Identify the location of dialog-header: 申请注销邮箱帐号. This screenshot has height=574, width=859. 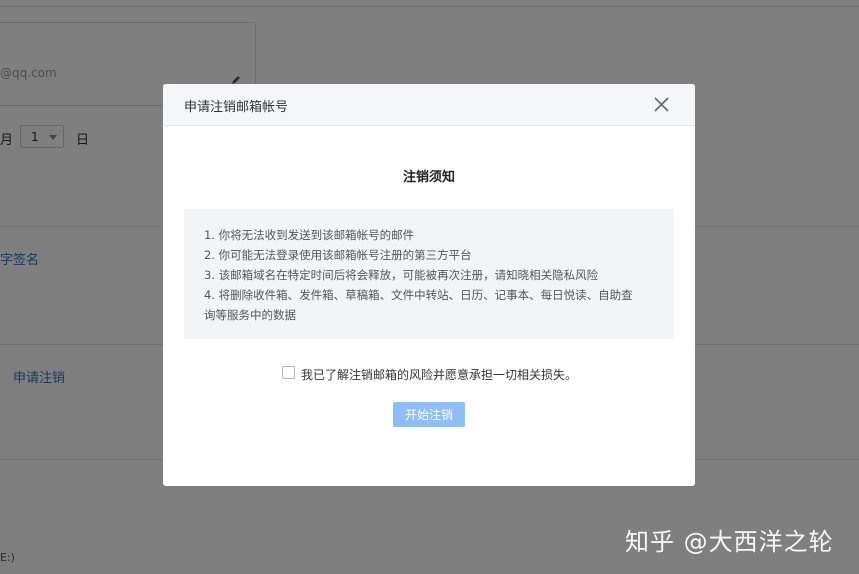
(429, 105).